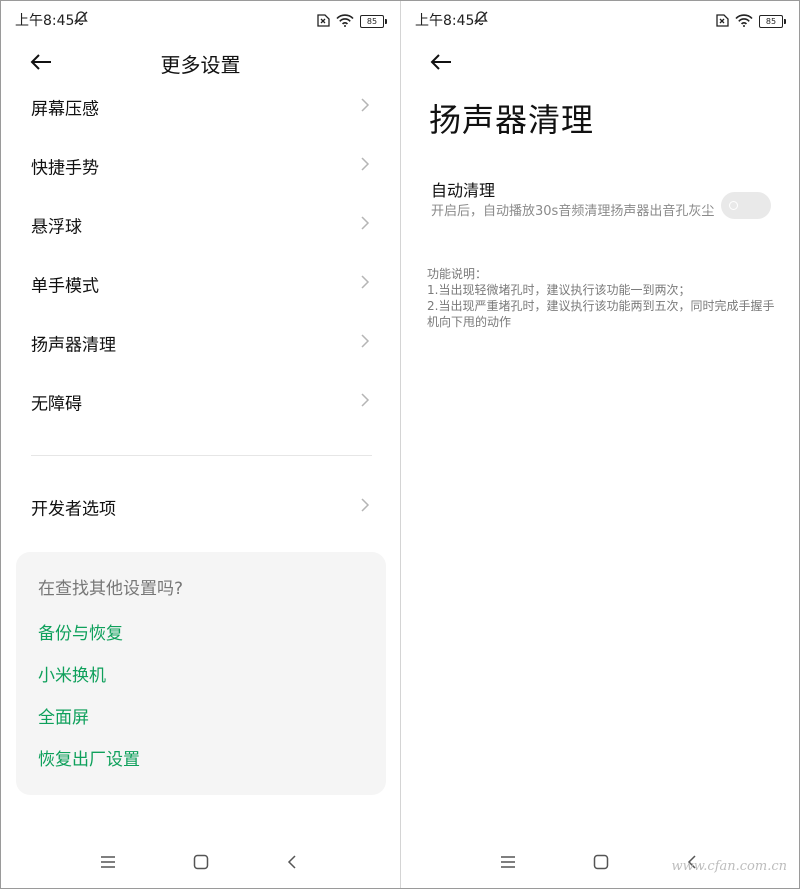 This screenshot has width=800, height=889. What do you see at coordinates (200, 107) in the screenshot?
I see `settings-item-screen-pressure: 屏幕压感` at bounding box center [200, 107].